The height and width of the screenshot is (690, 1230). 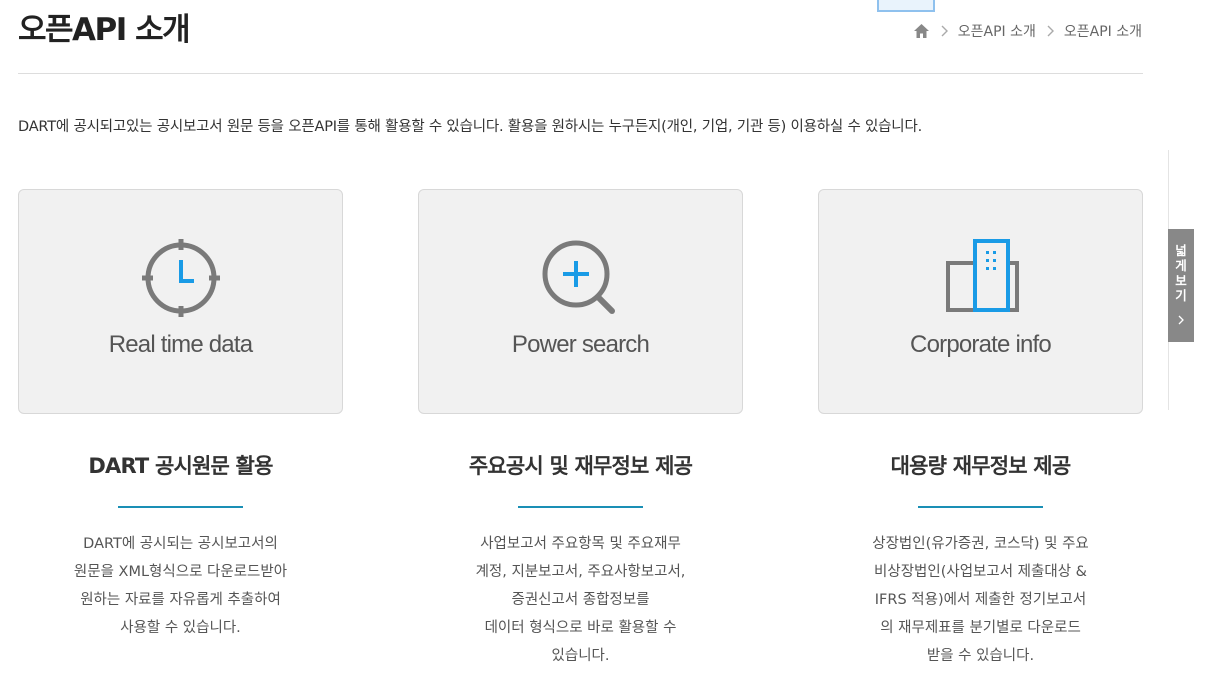 I want to click on feature-title: 대용량 재무정보 제공, so click(x=981, y=466).